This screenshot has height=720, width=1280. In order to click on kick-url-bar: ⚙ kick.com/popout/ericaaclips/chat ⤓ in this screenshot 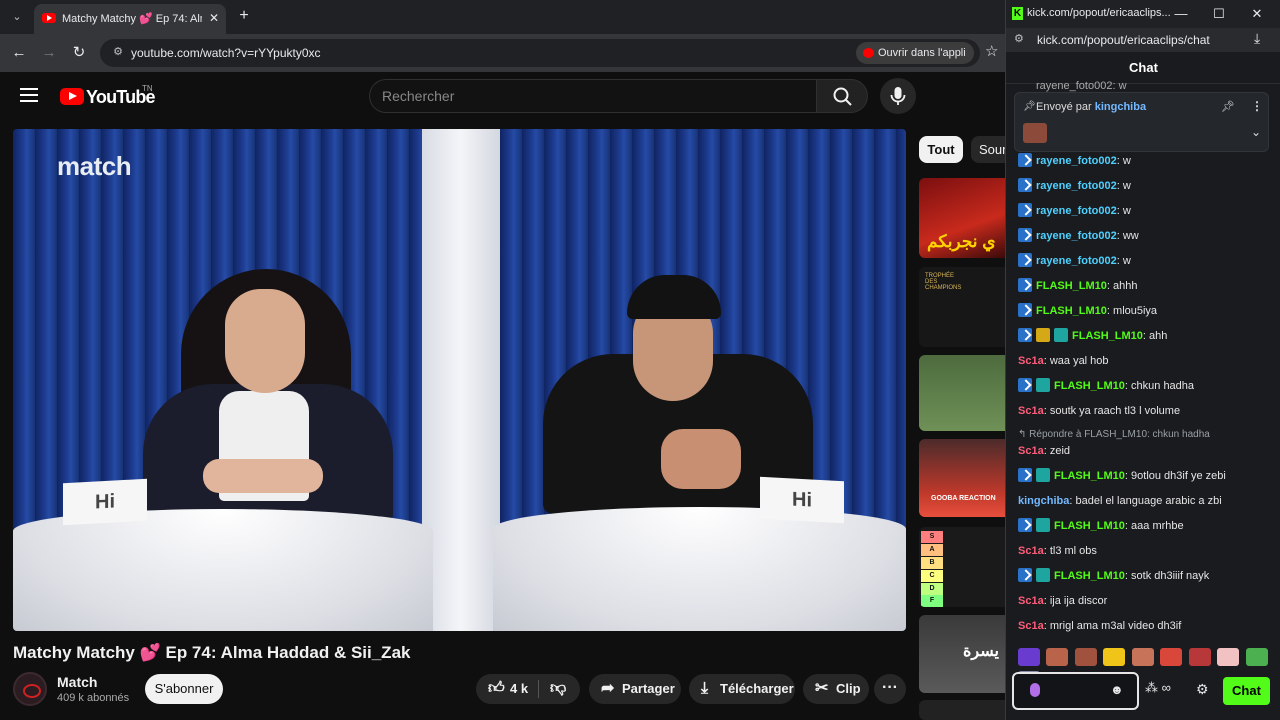, I will do `click(1143, 40)`.